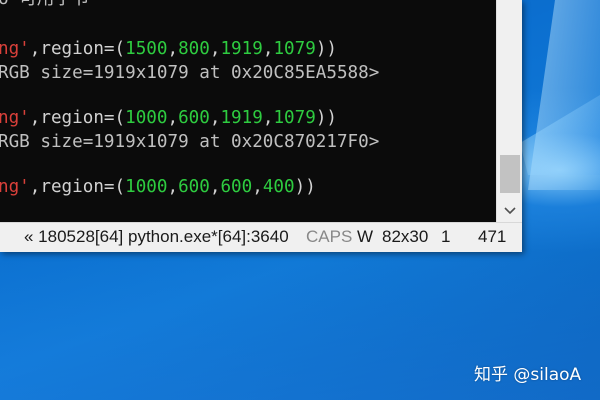 The width and height of the screenshot is (600, 400). I want to click on status-console-size: 82x30, so click(405, 236).